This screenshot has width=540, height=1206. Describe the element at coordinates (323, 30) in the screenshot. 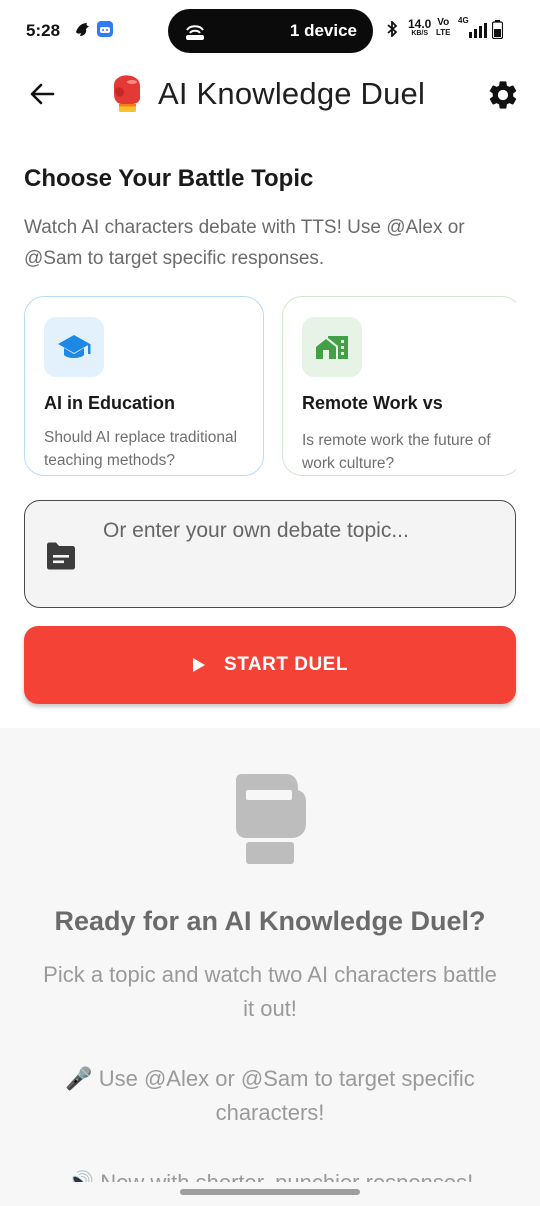

I see `hotspot-device-count: 1 device` at that location.